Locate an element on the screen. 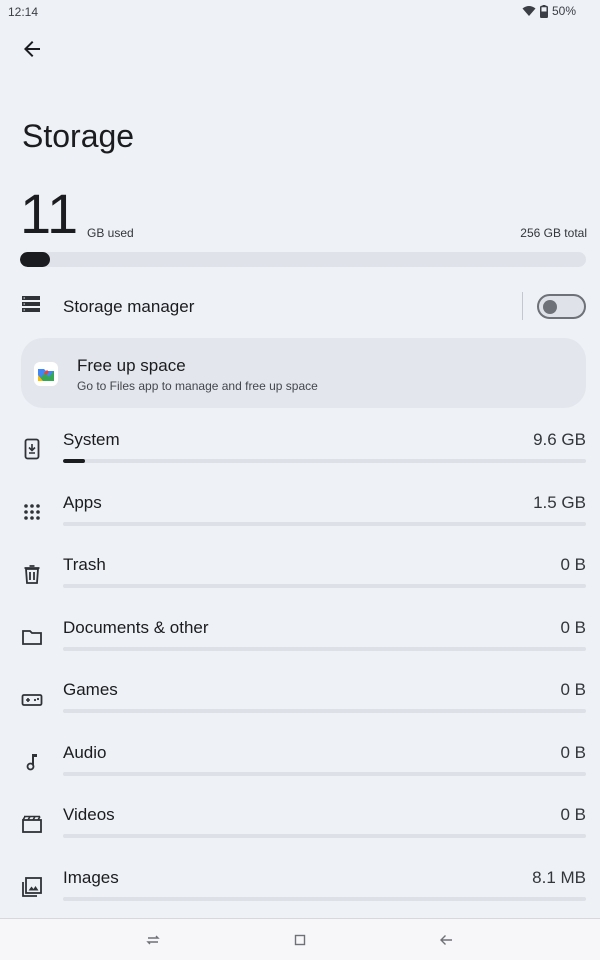  category-row-videos: Videos 0 B is located at coordinates (300, 836).